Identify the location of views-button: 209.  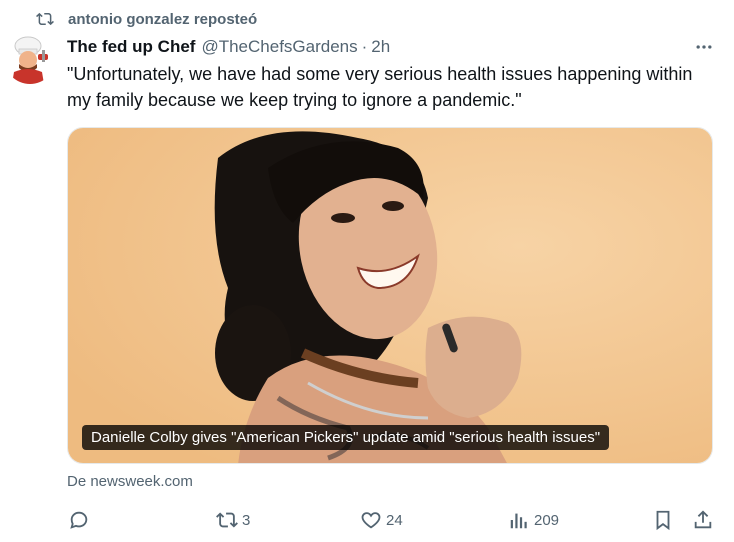
(533, 520).